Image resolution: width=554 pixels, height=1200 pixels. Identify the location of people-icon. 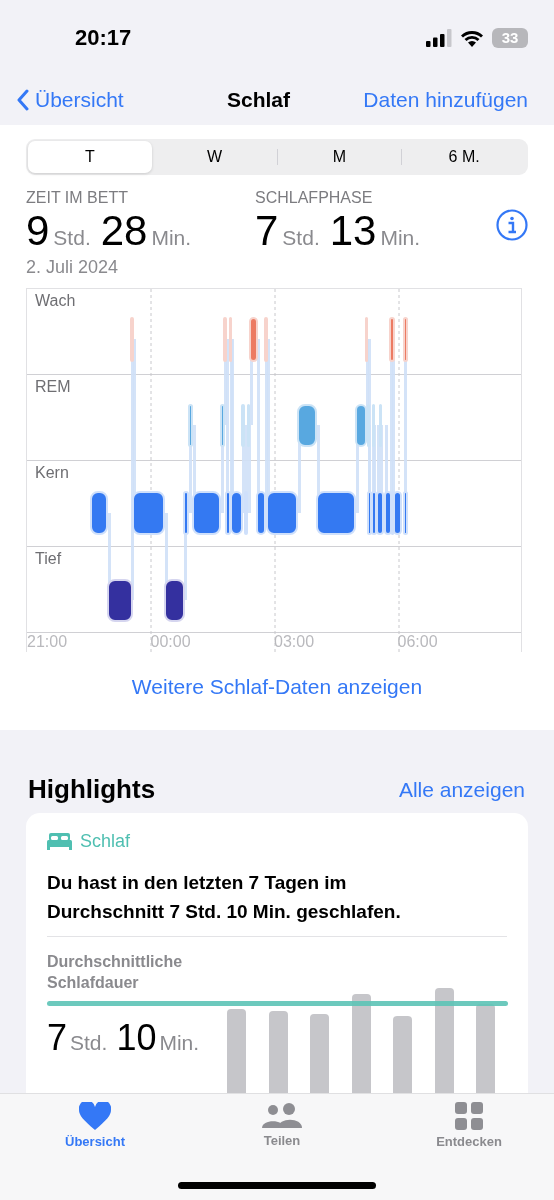
(282, 1115).